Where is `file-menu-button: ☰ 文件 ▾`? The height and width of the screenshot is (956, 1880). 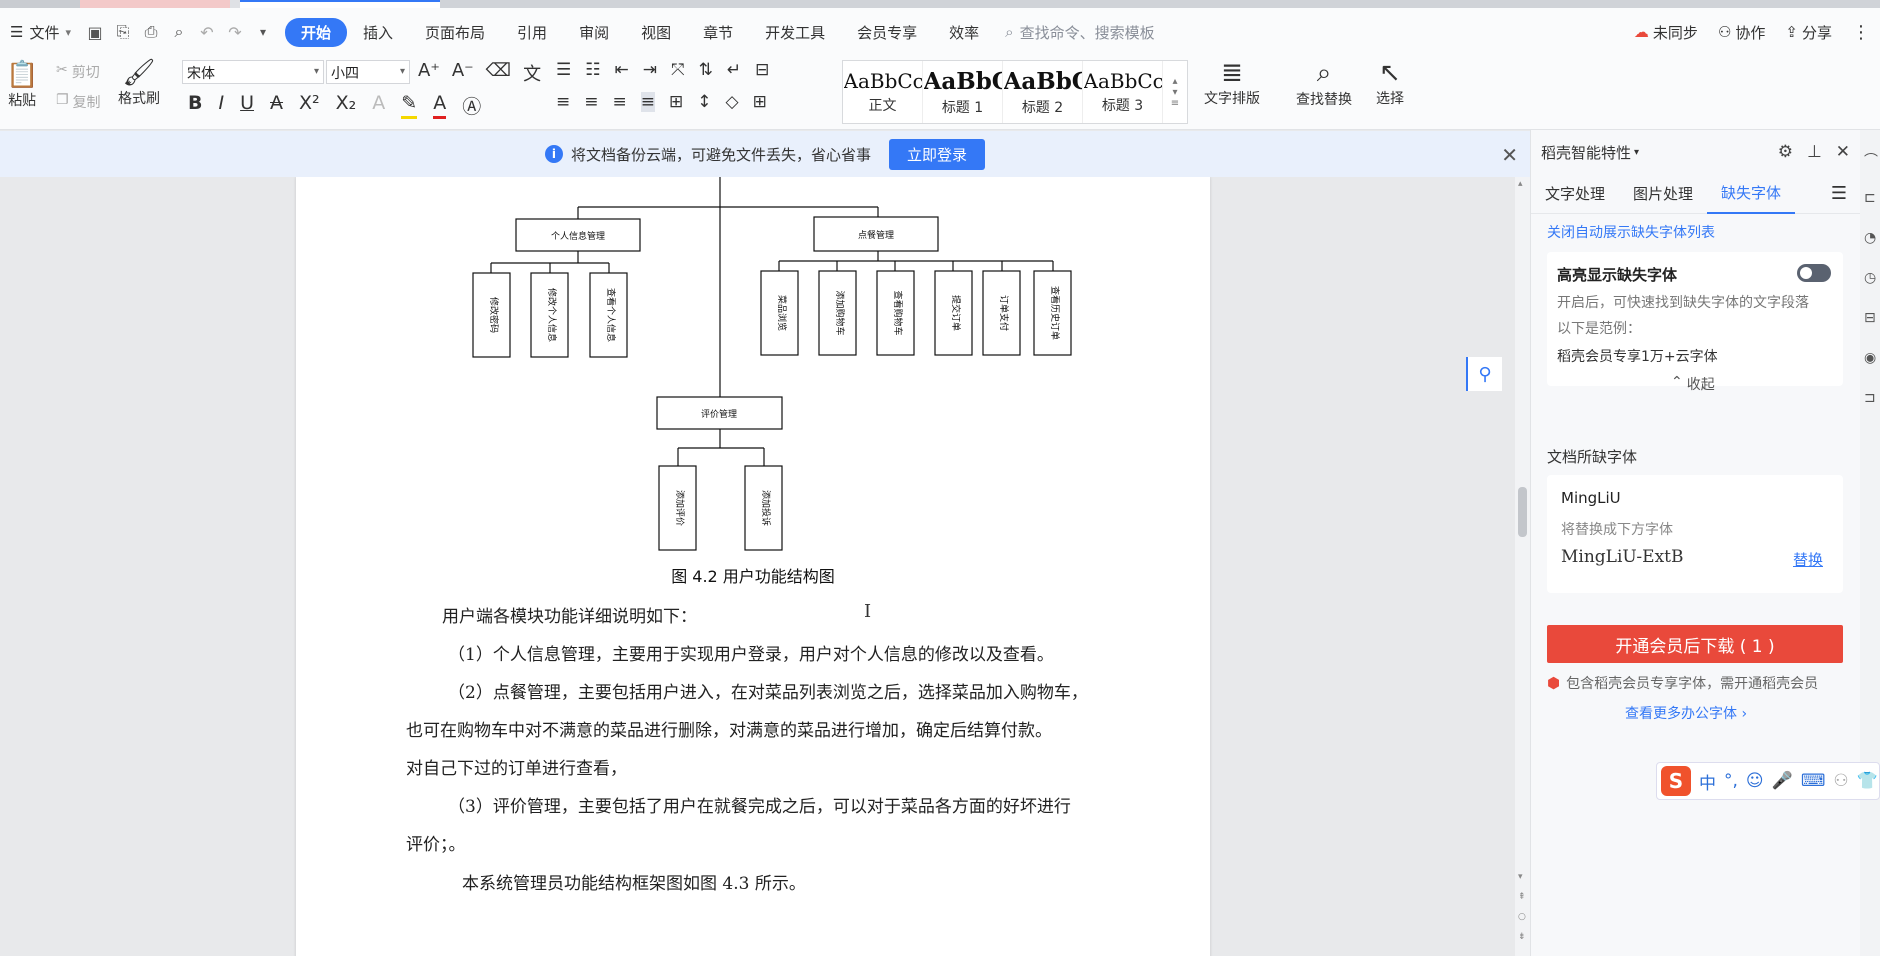 file-menu-button: ☰ 文件 ▾ is located at coordinates (40, 32).